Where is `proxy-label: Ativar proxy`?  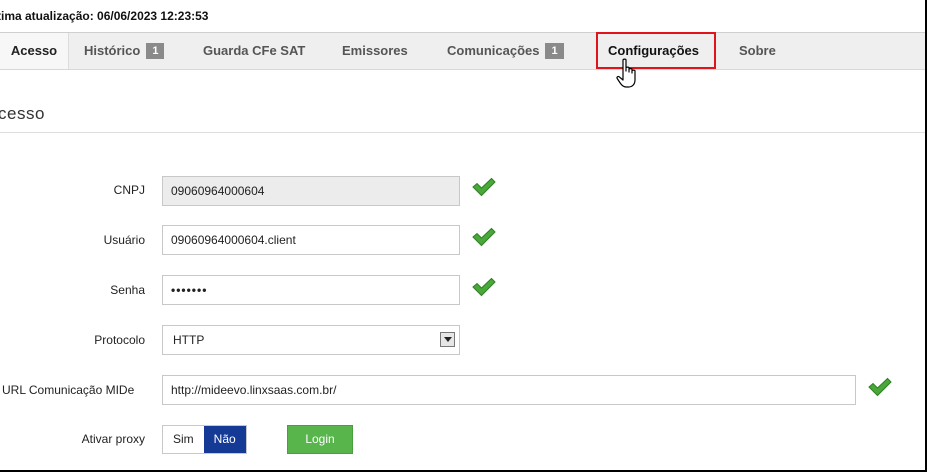 proxy-label: Ativar proxy is located at coordinates (113, 439).